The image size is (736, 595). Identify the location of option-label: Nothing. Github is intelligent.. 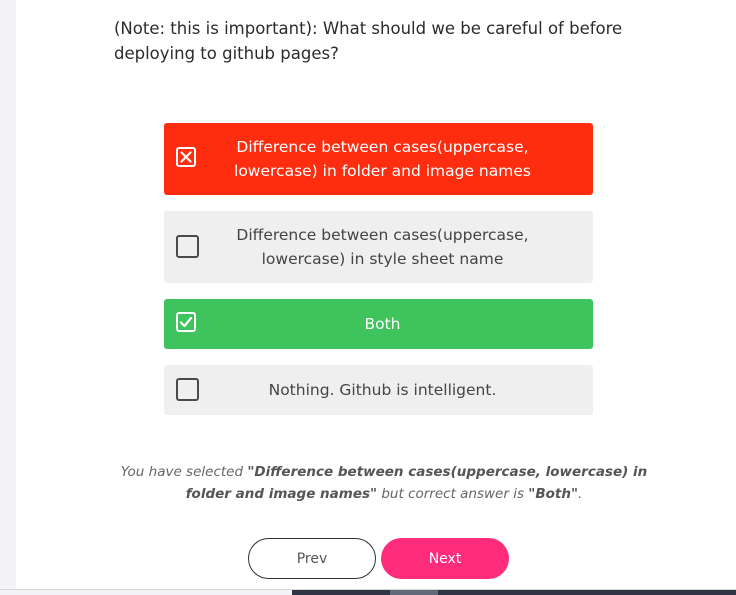
(382, 390).